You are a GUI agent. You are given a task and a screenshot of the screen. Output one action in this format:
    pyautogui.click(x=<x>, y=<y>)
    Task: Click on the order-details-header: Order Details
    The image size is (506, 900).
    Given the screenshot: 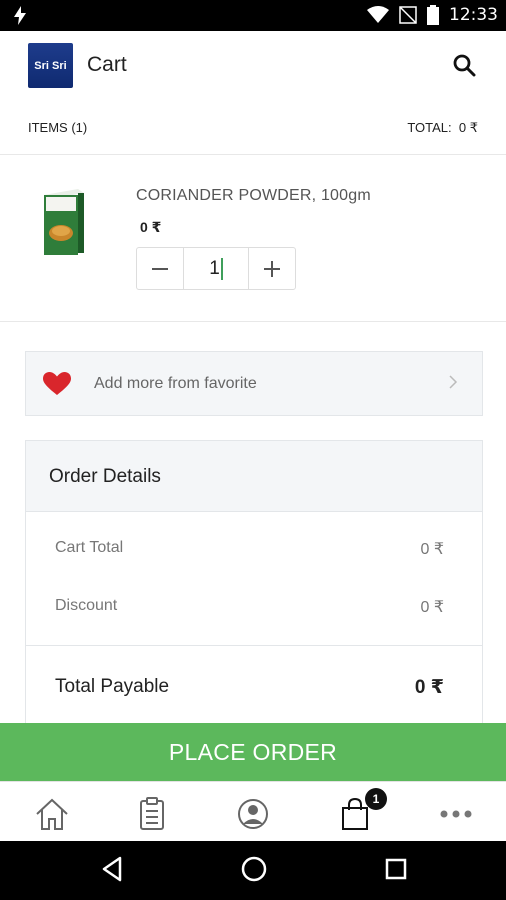 What is the action you would take?
    pyautogui.click(x=254, y=476)
    